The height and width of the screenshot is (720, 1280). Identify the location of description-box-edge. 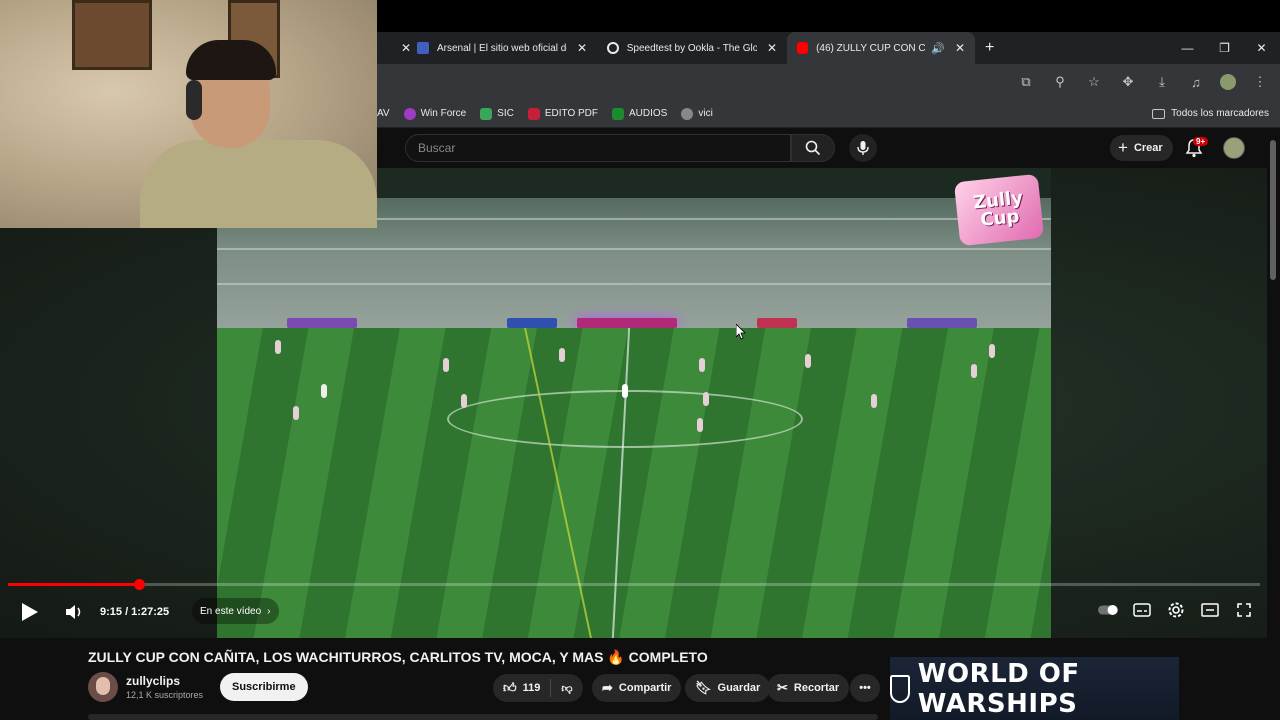
(483, 717).